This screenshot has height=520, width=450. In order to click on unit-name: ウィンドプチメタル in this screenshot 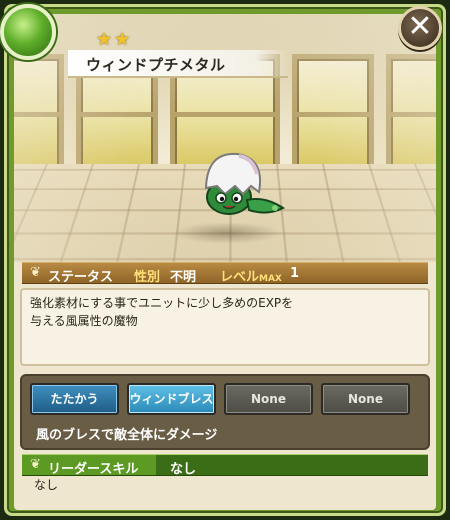, I will do `click(156, 64)`.